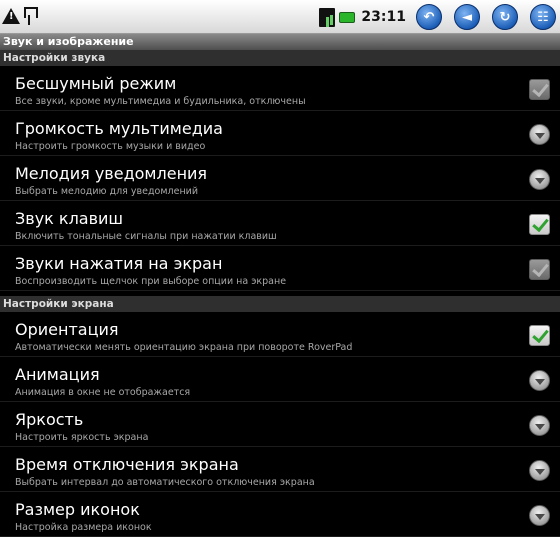 Image resolution: width=560 pixels, height=537 pixels. Describe the element at coordinates (30, 16) in the screenshot. I see `usb-icon` at that location.